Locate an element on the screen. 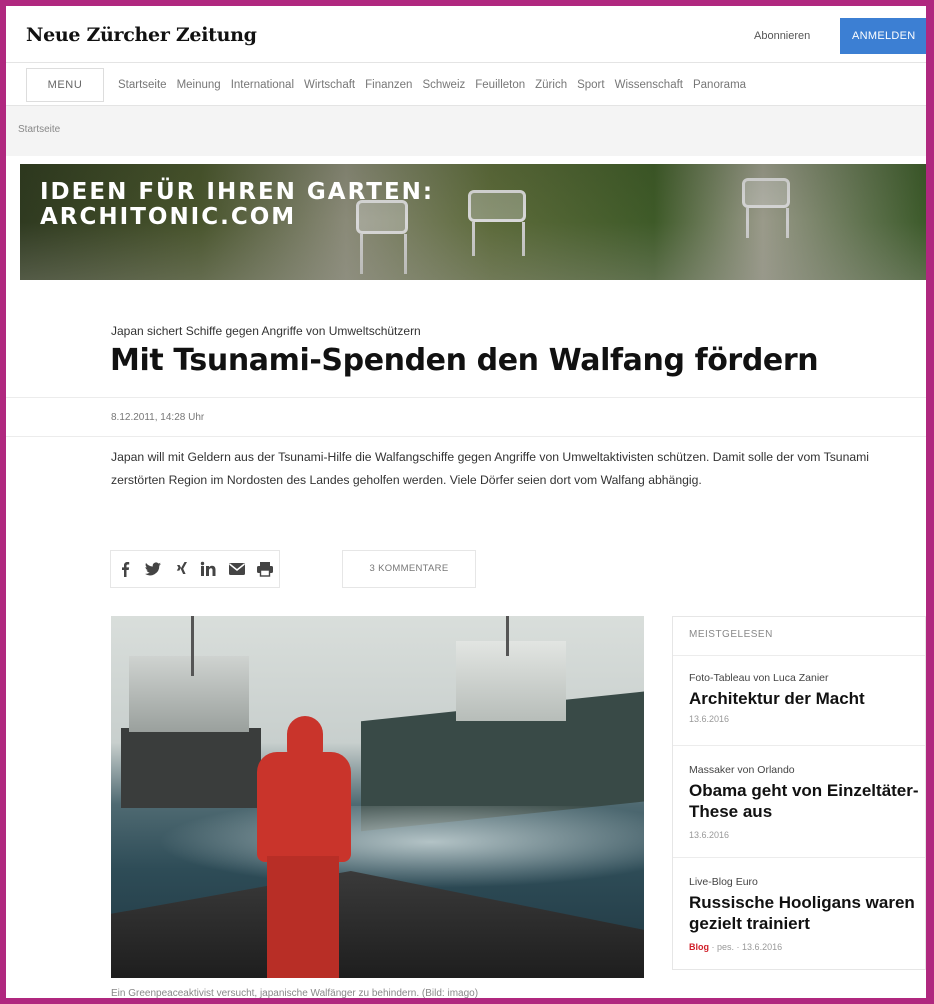  most-read-kicker: Massaker von Orlando is located at coordinates (742, 770).